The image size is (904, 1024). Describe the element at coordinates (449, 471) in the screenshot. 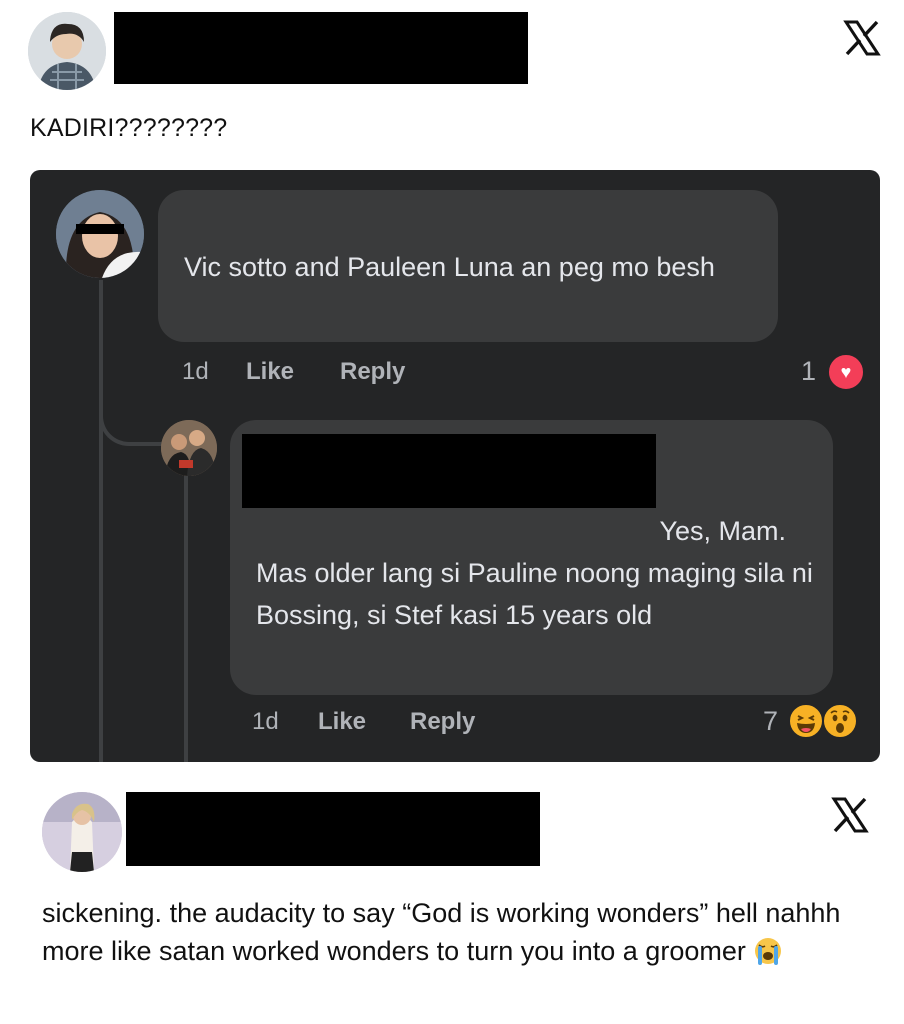

I see `name-redaction` at that location.